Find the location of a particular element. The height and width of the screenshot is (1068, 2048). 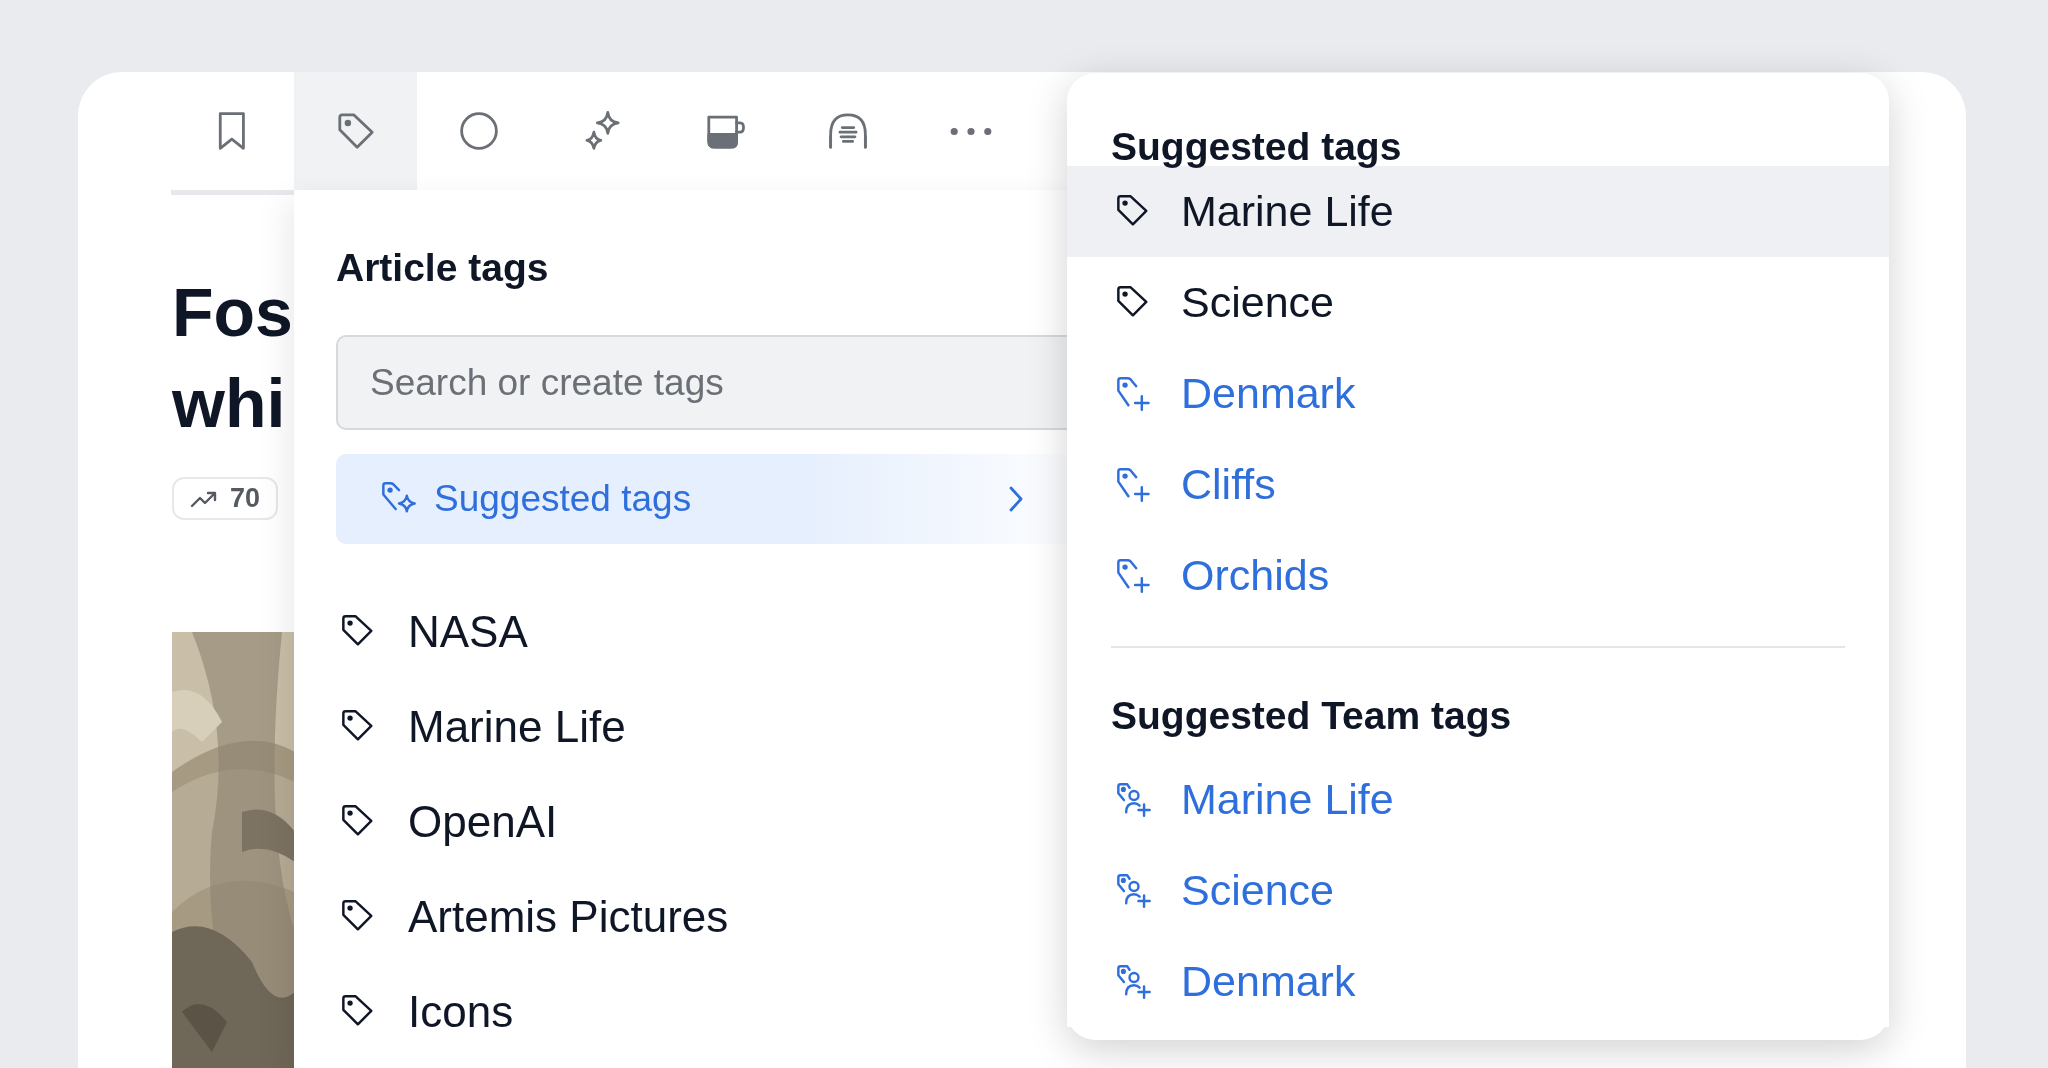

article-title: Fos is located at coordinates (232, 312).